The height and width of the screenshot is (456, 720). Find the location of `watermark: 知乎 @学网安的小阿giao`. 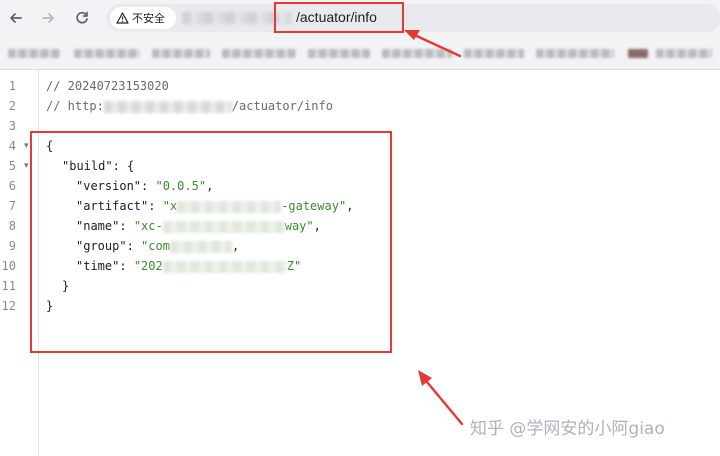

watermark: 知乎 @学网安的小阿giao is located at coordinates (567, 429).